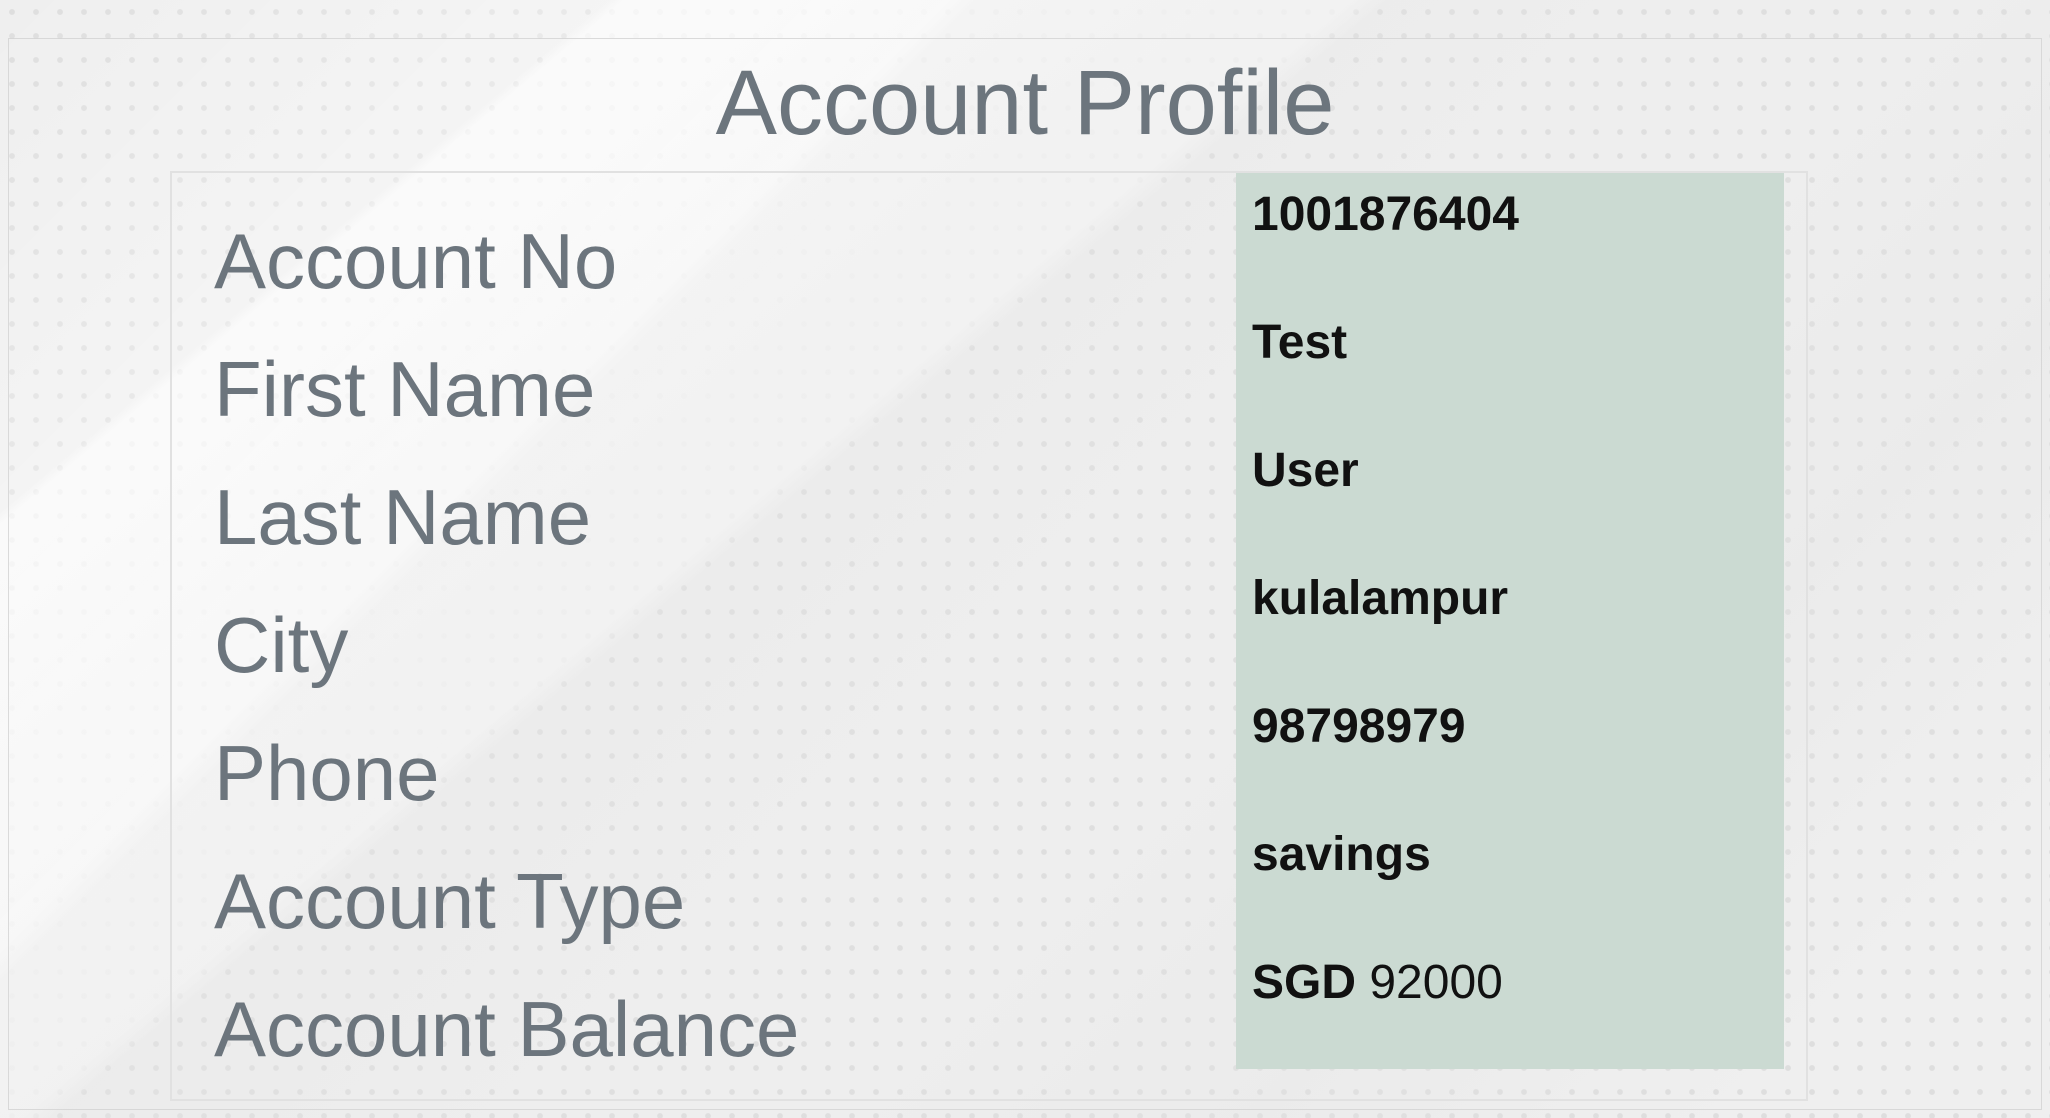  Describe the element at coordinates (507, 1029) in the screenshot. I see `label-account-balance: Account Balance` at that location.